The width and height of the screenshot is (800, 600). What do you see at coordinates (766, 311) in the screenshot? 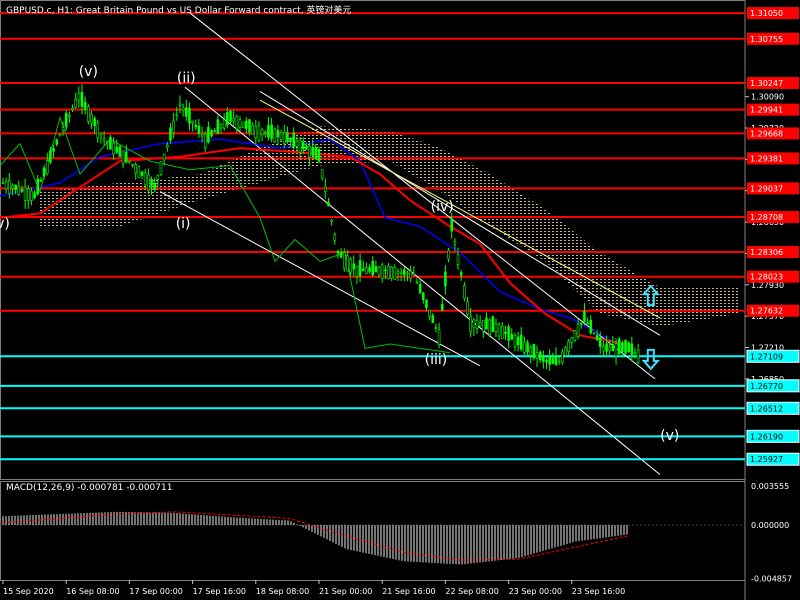
I see `level-label: 1.27632` at bounding box center [766, 311].